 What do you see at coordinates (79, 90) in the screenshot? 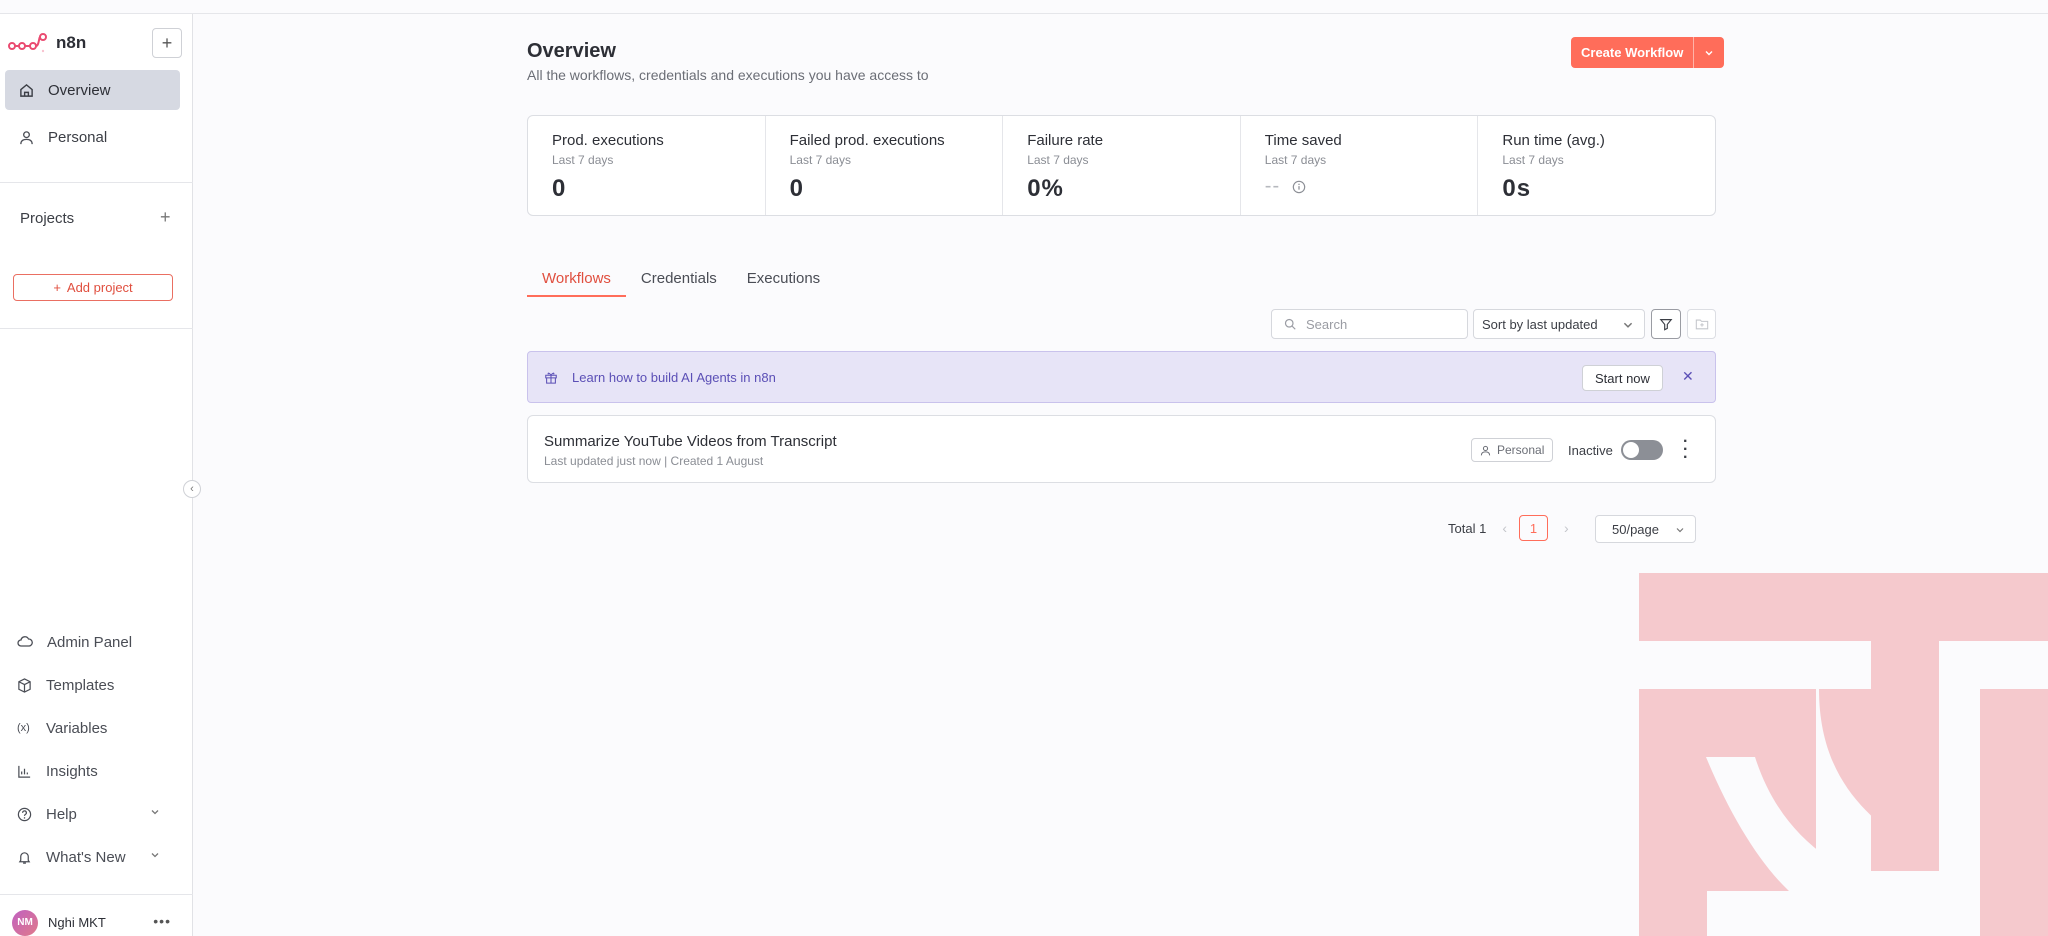
I see `sidebar-item-label: Overview` at bounding box center [79, 90].